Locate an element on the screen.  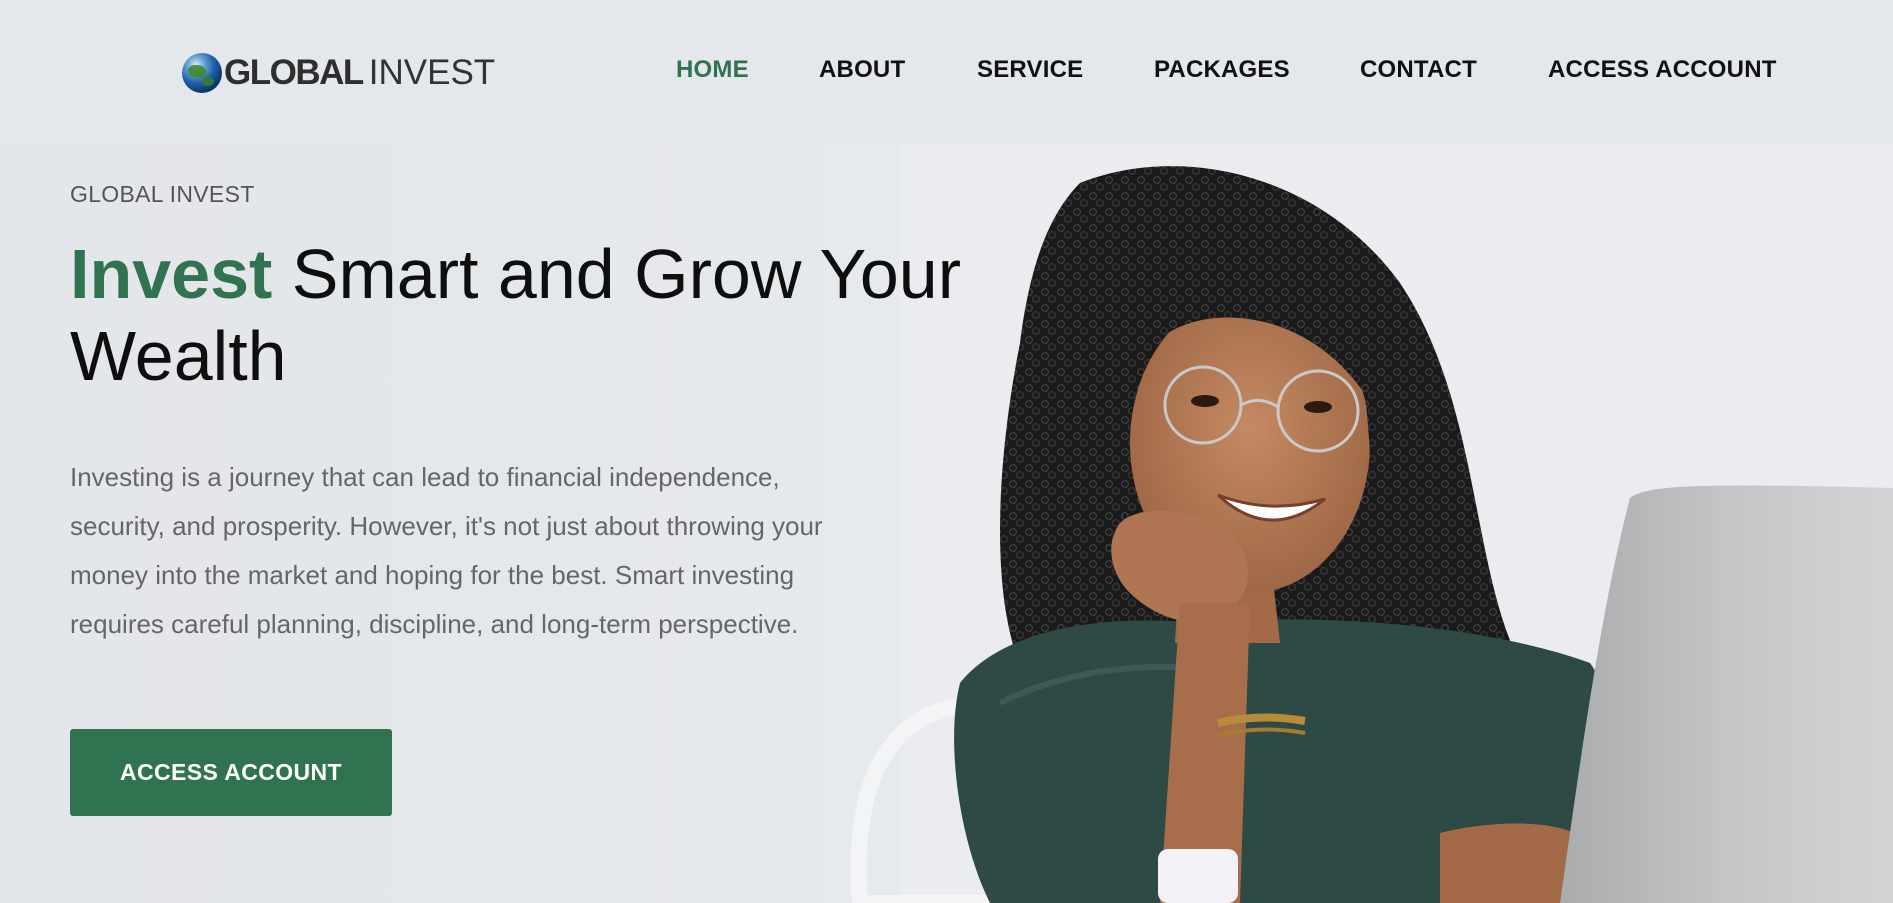
hero-headline: Invest Smart and Grow Your Wealth is located at coordinates (550, 315).